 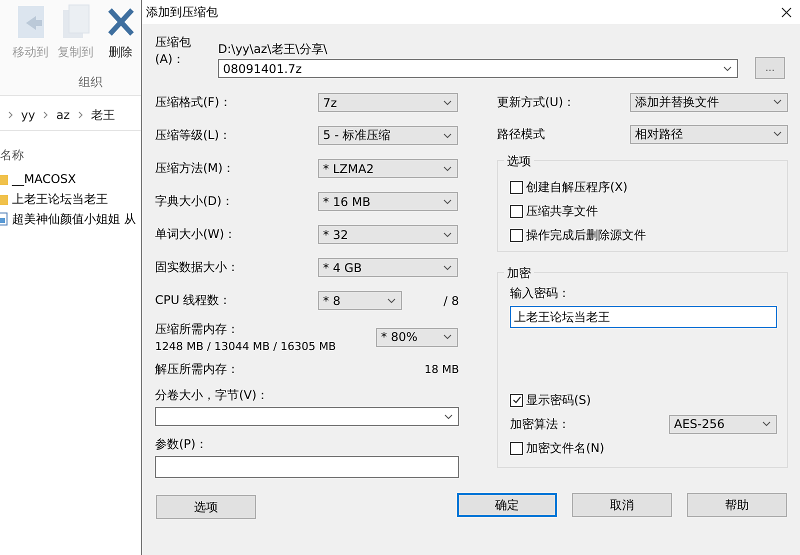 What do you see at coordinates (478, 68) in the screenshot?
I see `dropdown: 08091401.7z` at bounding box center [478, 68].